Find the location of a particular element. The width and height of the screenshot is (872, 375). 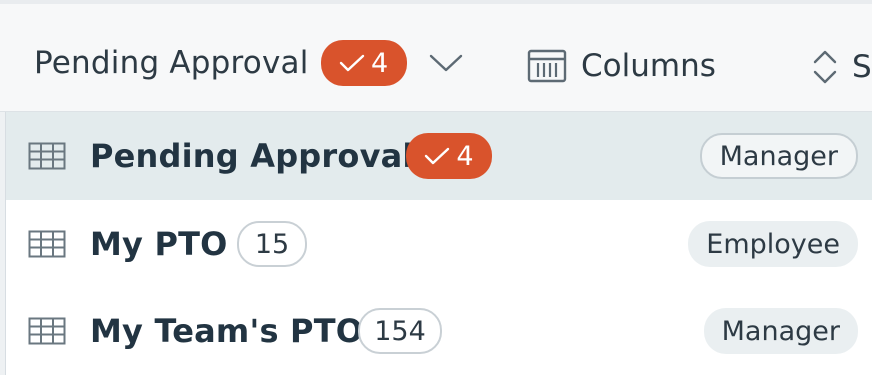

role-badge: Employee is located at coordinates (773, 244).